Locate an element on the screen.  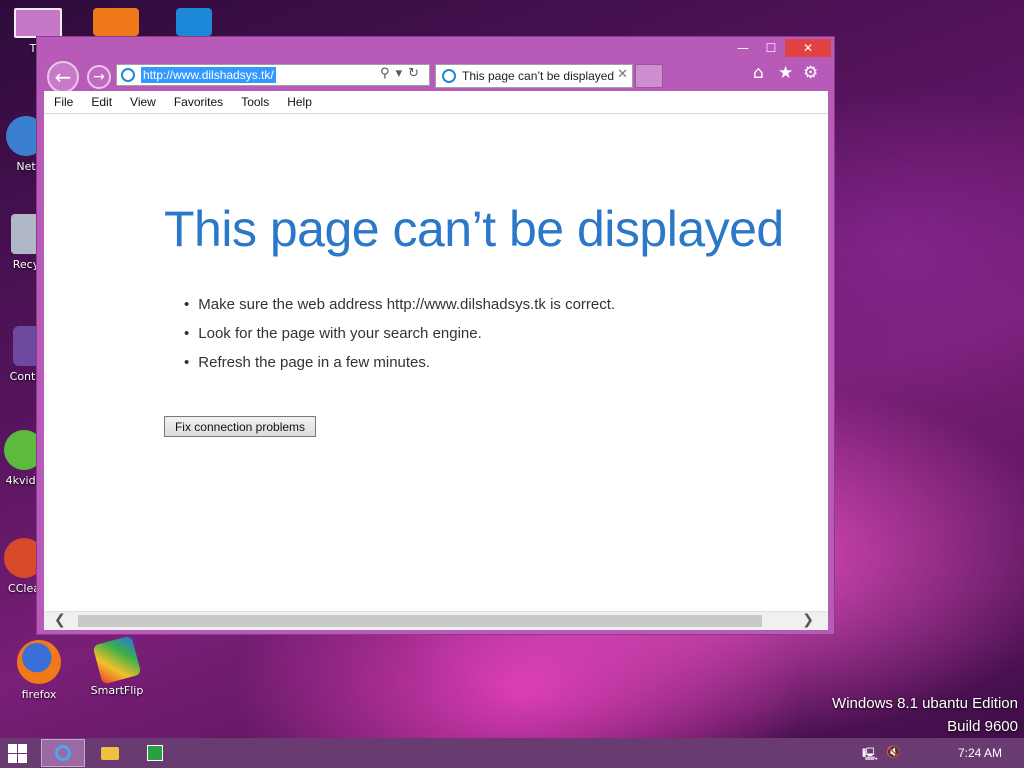
tab-active: This page can’t be displayed ✕ is located at coordinates (534, 76).